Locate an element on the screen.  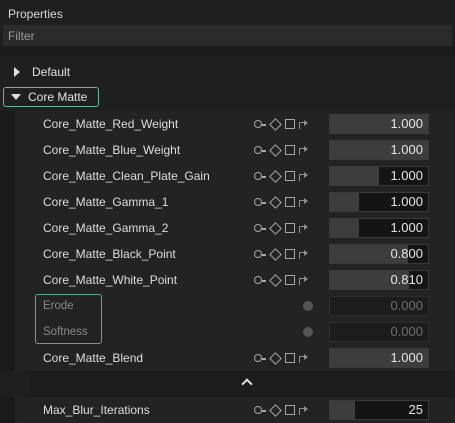
chevron-up-icon is located at coordinates (247, 384).